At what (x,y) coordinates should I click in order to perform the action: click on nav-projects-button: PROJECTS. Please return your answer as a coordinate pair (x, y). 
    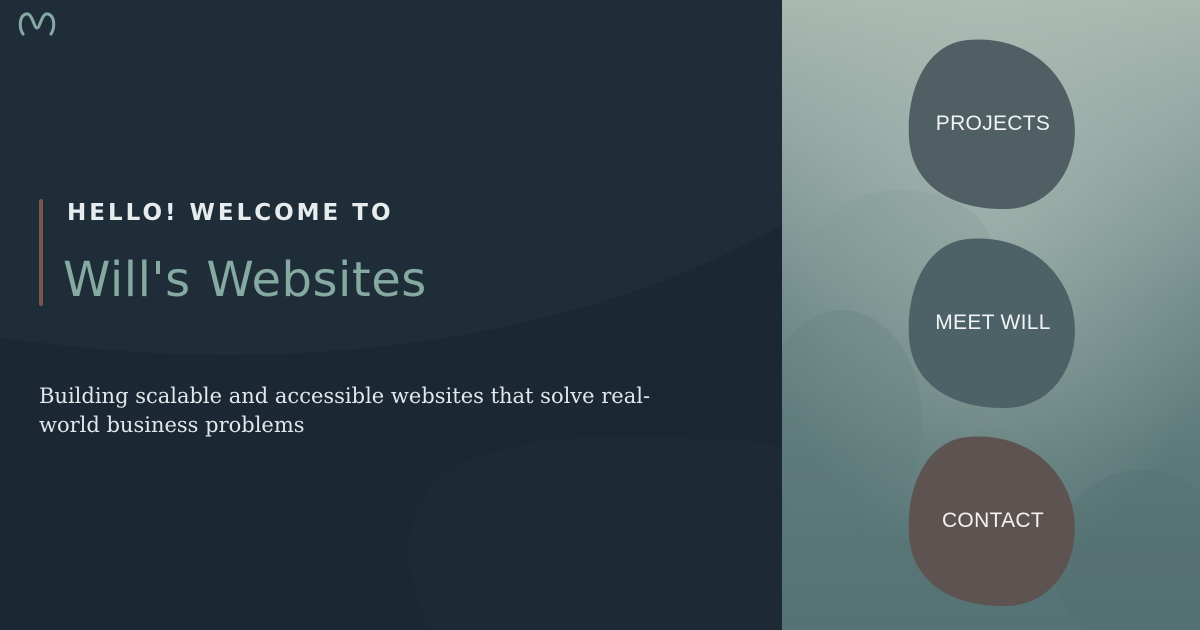
    Looking at the image, I should click on (993, 124).